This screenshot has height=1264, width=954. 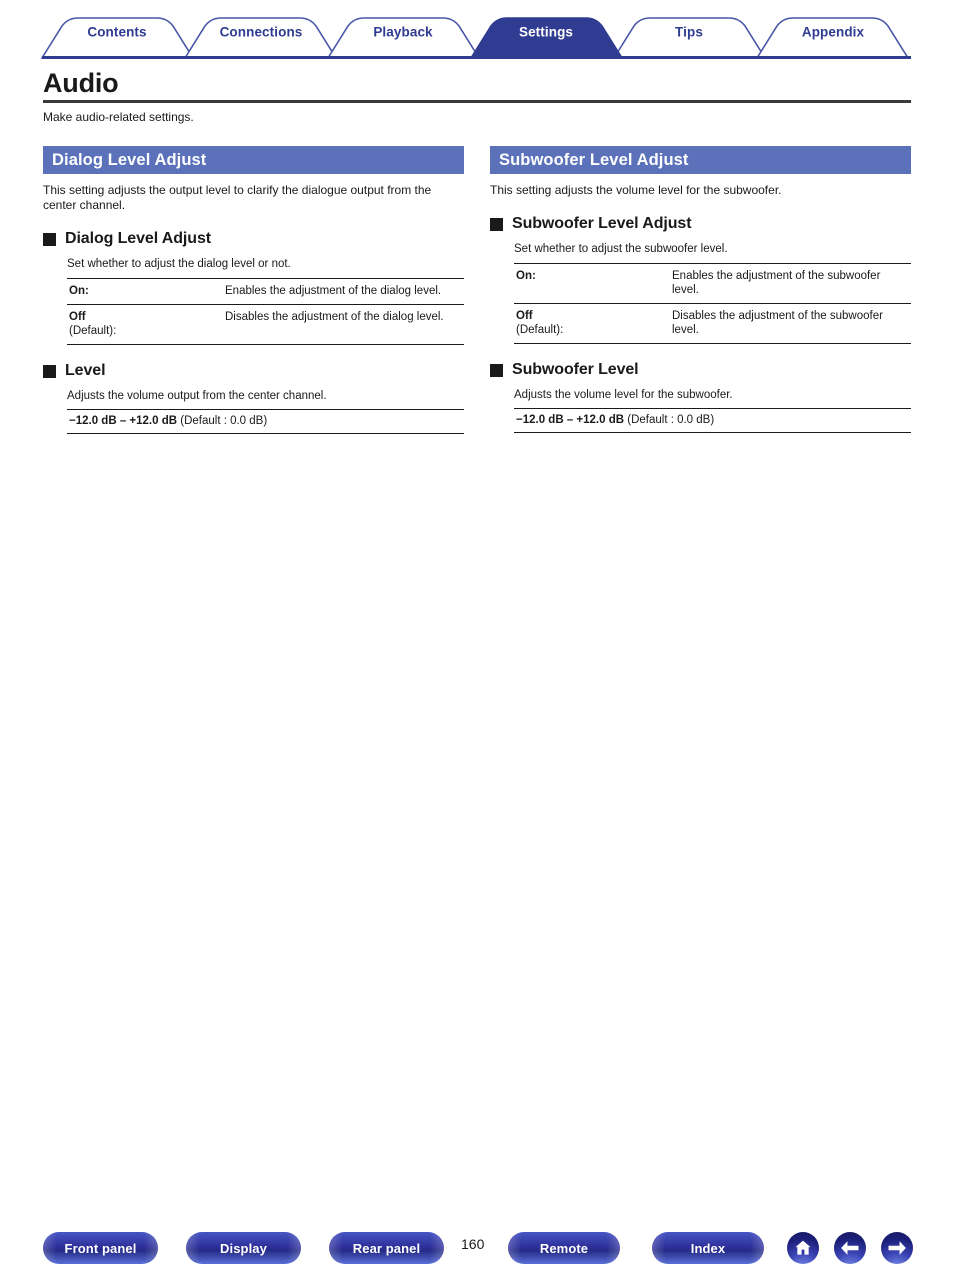 I want to click on page-subtitle: Make audio-related settings., so click(x=118, y=117).